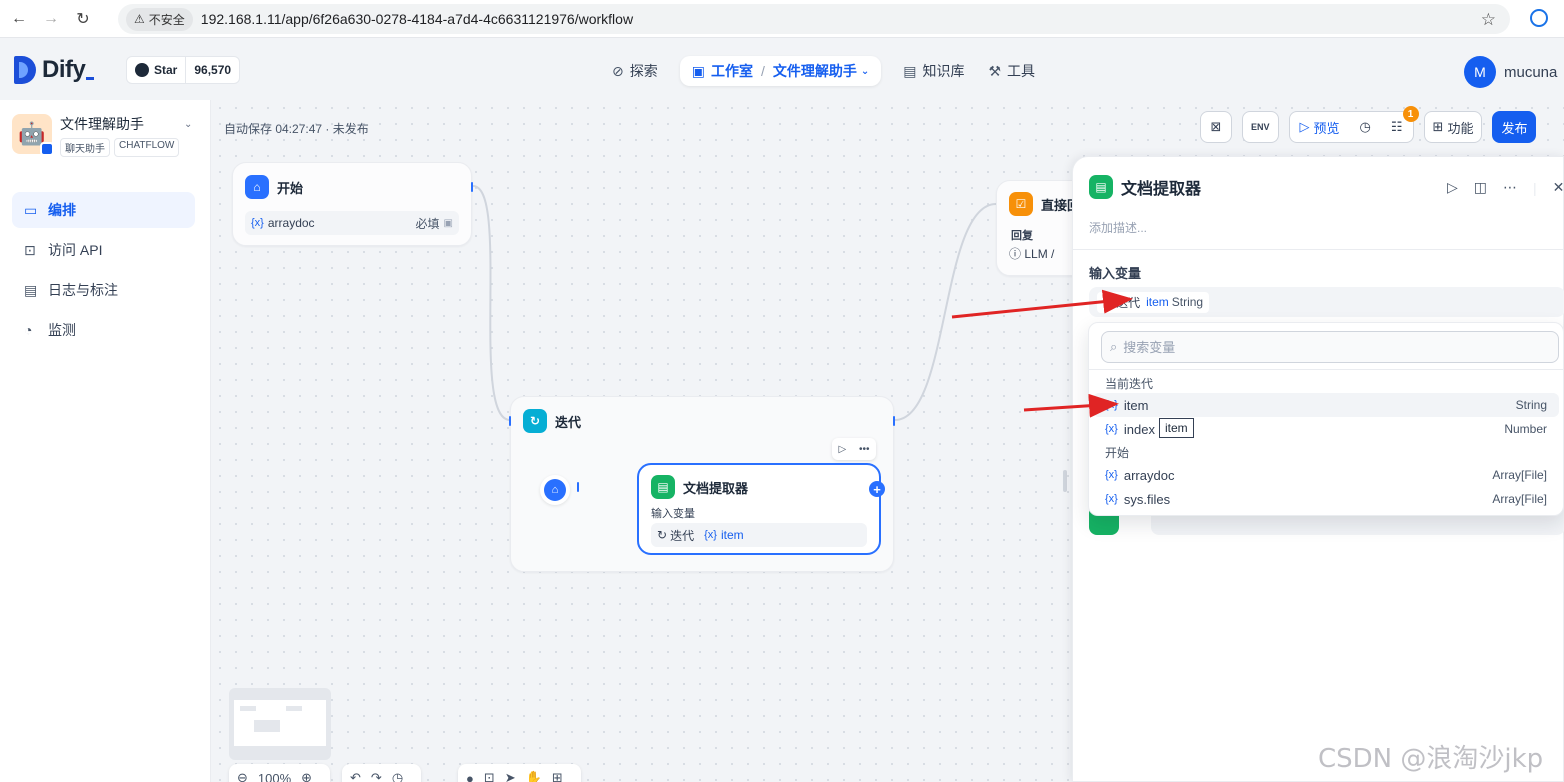 This screenshot has width=1564, height=782. I want to click on logo-underscore, so click(90, 78).